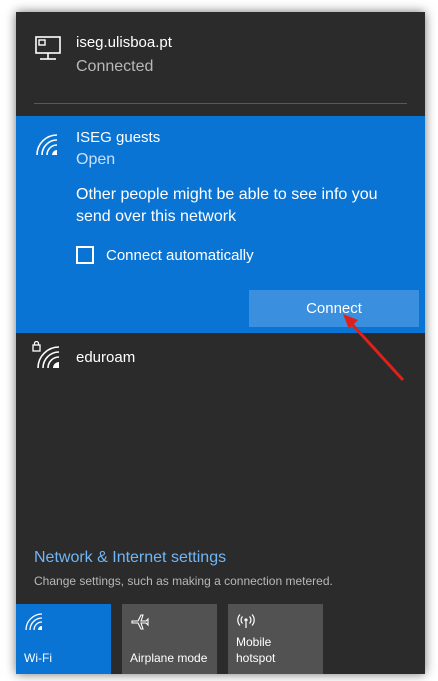 The height and width of the screenshot is (681, 438). I want to click on network-name: eduroam, so click(106, 357).